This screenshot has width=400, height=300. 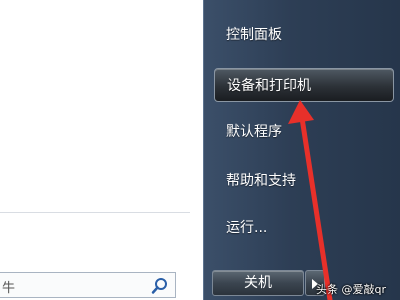 What do you see at coordinates (304, 35) in the screenshot?
I see `menu-item-control-panel: 控制面板` at bounding box center [304, 35].